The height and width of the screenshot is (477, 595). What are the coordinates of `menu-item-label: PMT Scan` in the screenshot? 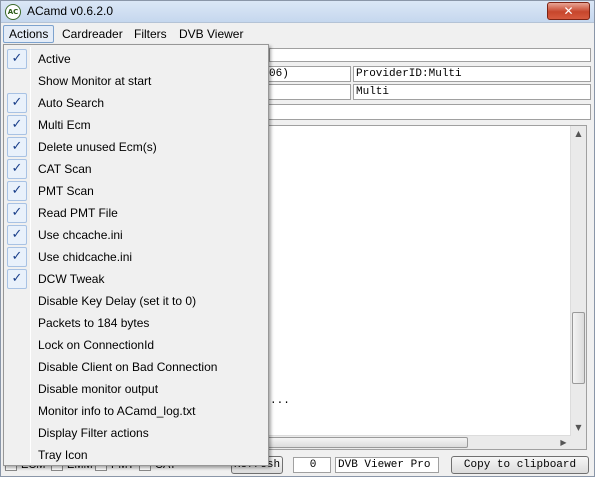 It's located at (66, 191).